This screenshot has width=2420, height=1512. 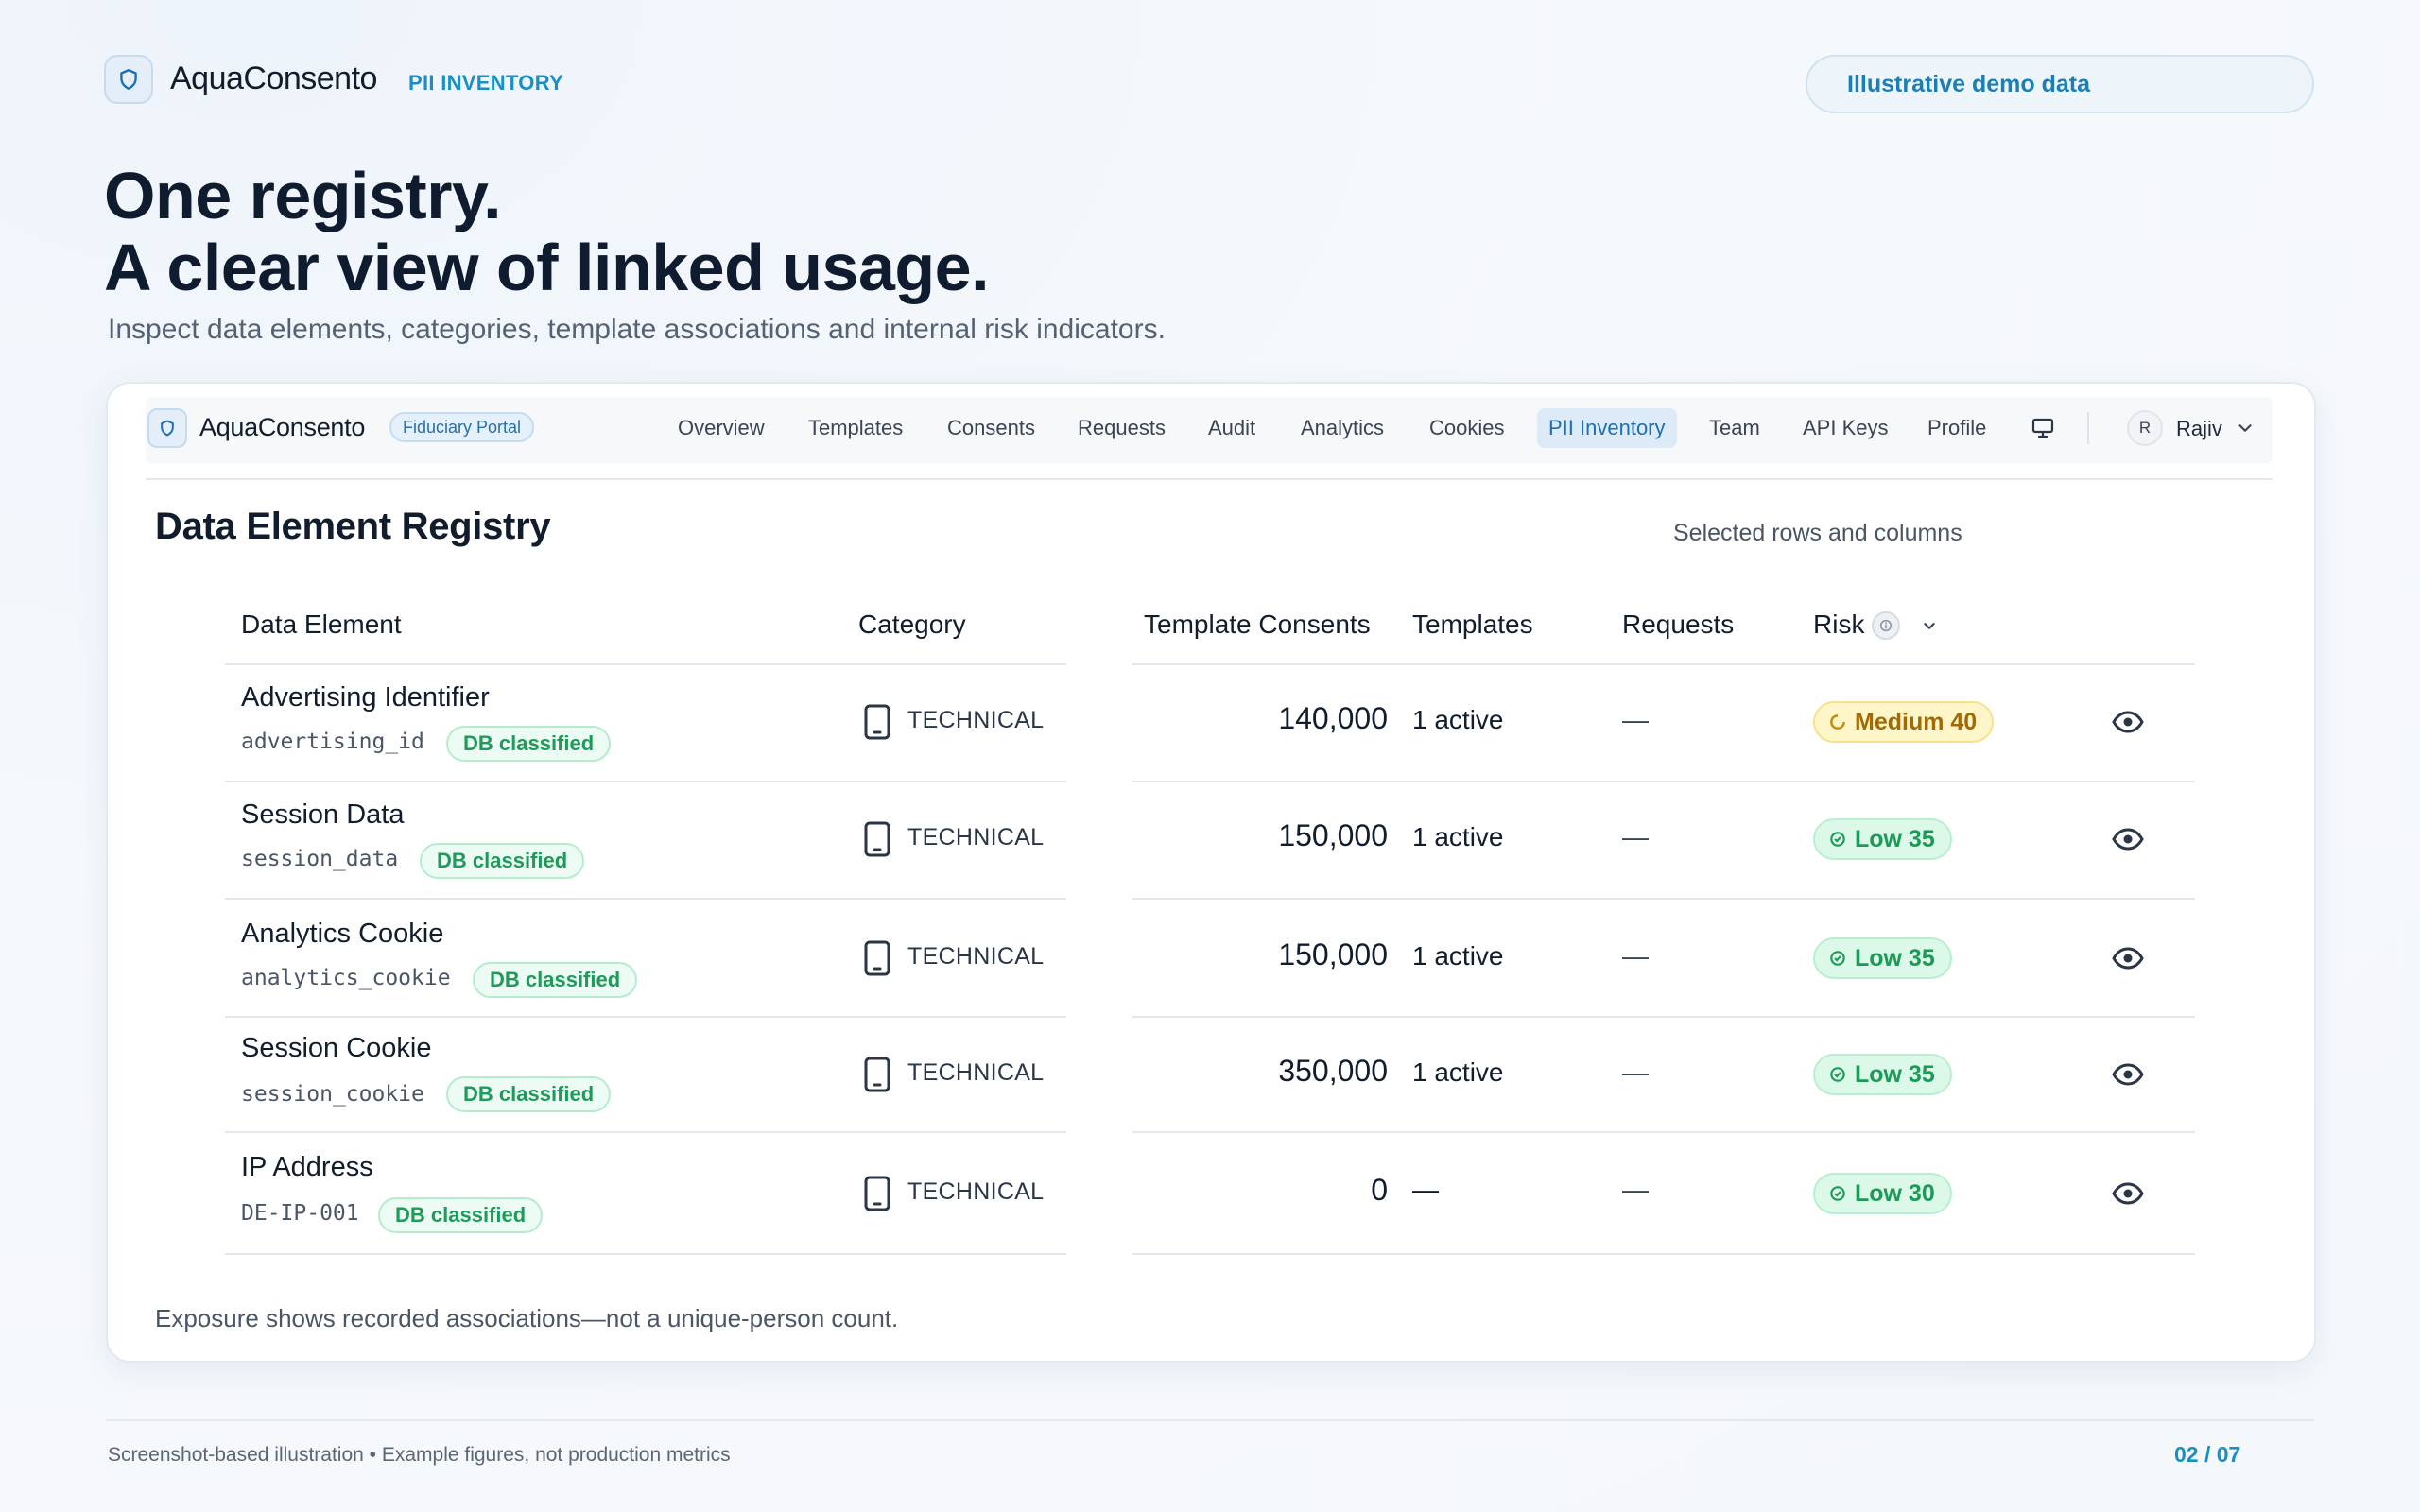 I want to click on nav-templates: Templates, so click(x=856, y=428).